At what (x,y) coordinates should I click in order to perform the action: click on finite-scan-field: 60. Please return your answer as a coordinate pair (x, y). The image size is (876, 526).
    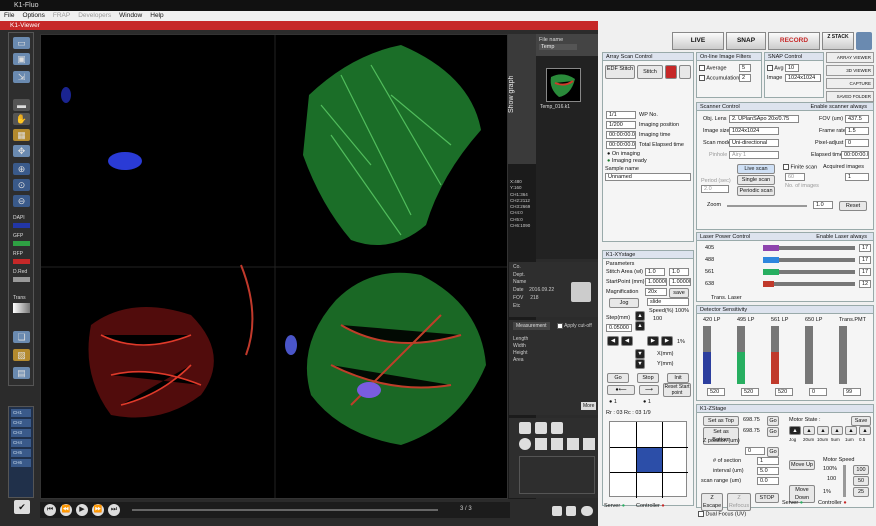
    Looking at the image, I should click on (795, 177).